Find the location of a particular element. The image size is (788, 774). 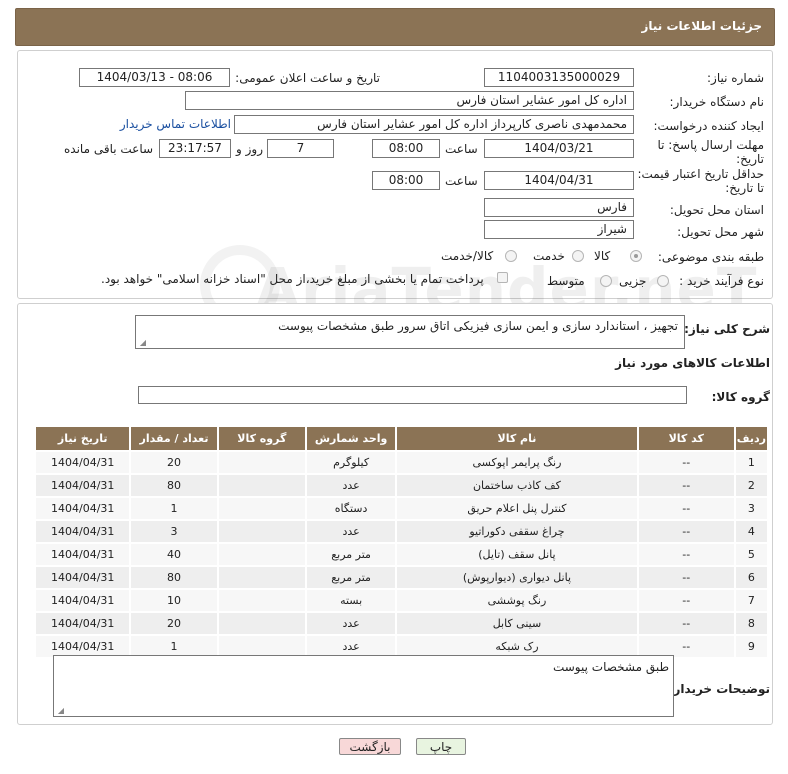

process-radio-medium is located at coordinates (606, 281).